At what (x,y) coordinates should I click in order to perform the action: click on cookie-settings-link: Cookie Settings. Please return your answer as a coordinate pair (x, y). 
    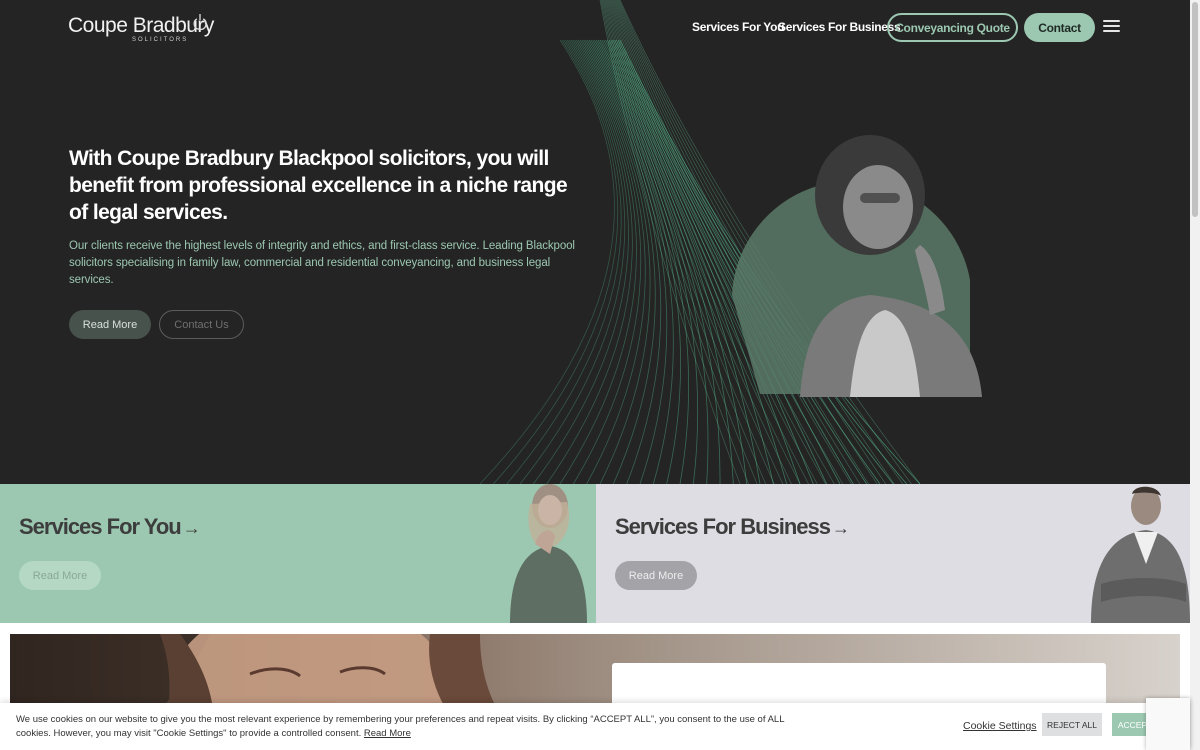
    Looking at the image, I should click on (1000, 726).